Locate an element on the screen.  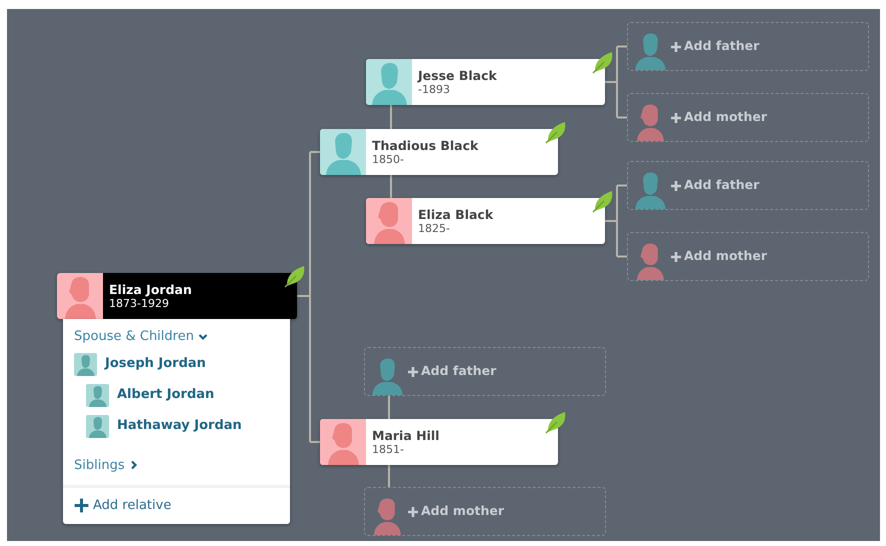
person-dates: -1893 is located at coordinates (434, 89).